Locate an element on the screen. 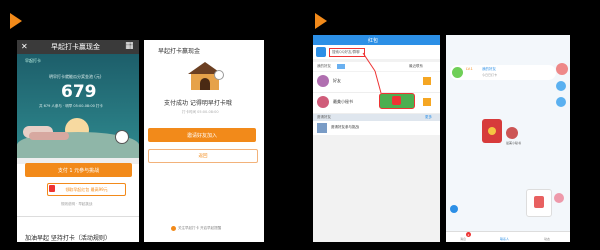 This screenshot has width=600, height=250. nav-bar: ✕ 早起打卡赢现金 ▦ is located at coordinates (78, 47).